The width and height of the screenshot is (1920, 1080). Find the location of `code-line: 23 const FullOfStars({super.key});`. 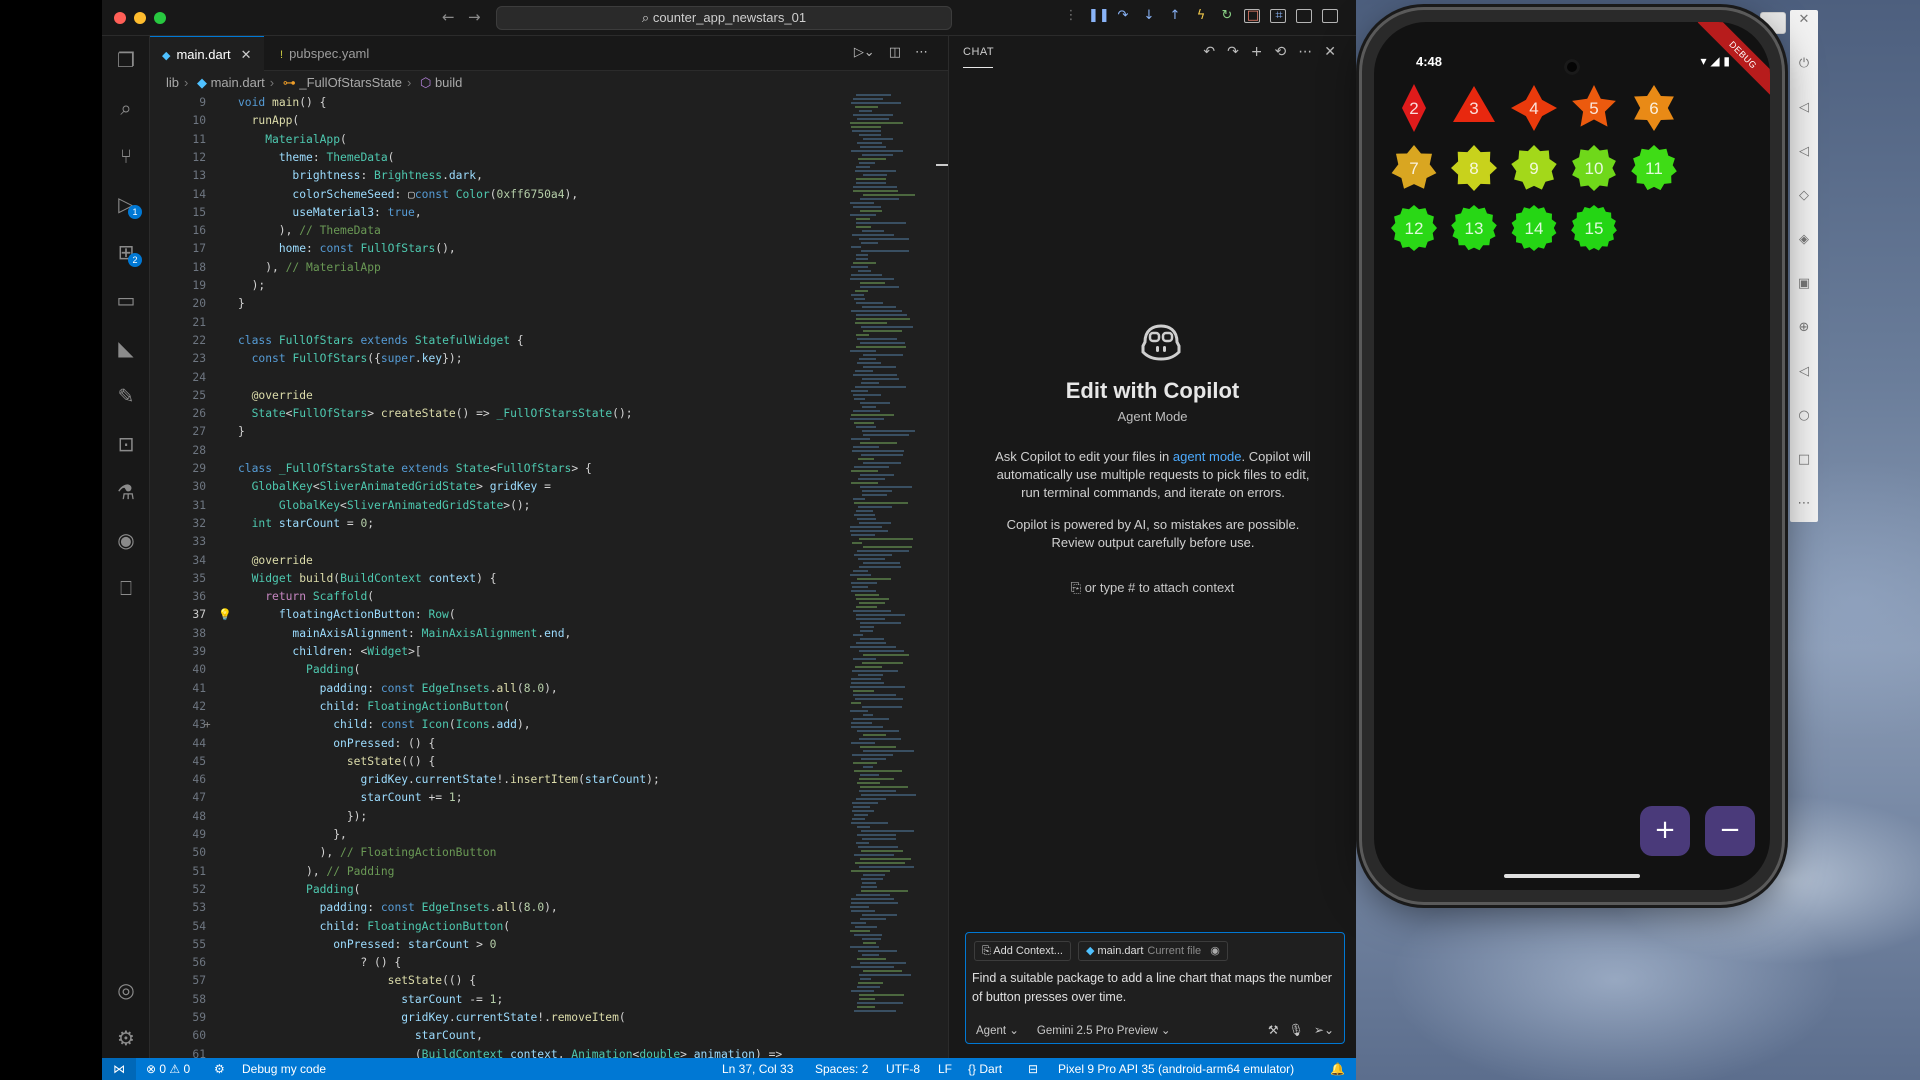

code-line: 23 const FullOfStars({super.key}); is located at coordinates (500, 359).